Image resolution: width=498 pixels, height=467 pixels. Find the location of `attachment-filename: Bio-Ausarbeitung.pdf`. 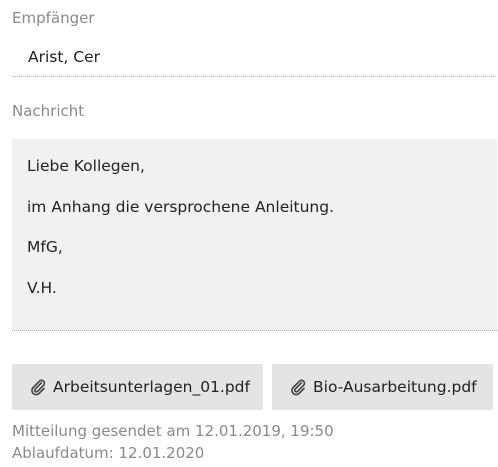

attachment-filename: Bio-Ausarbeitung.pdf is located at coordinates (395, 387).